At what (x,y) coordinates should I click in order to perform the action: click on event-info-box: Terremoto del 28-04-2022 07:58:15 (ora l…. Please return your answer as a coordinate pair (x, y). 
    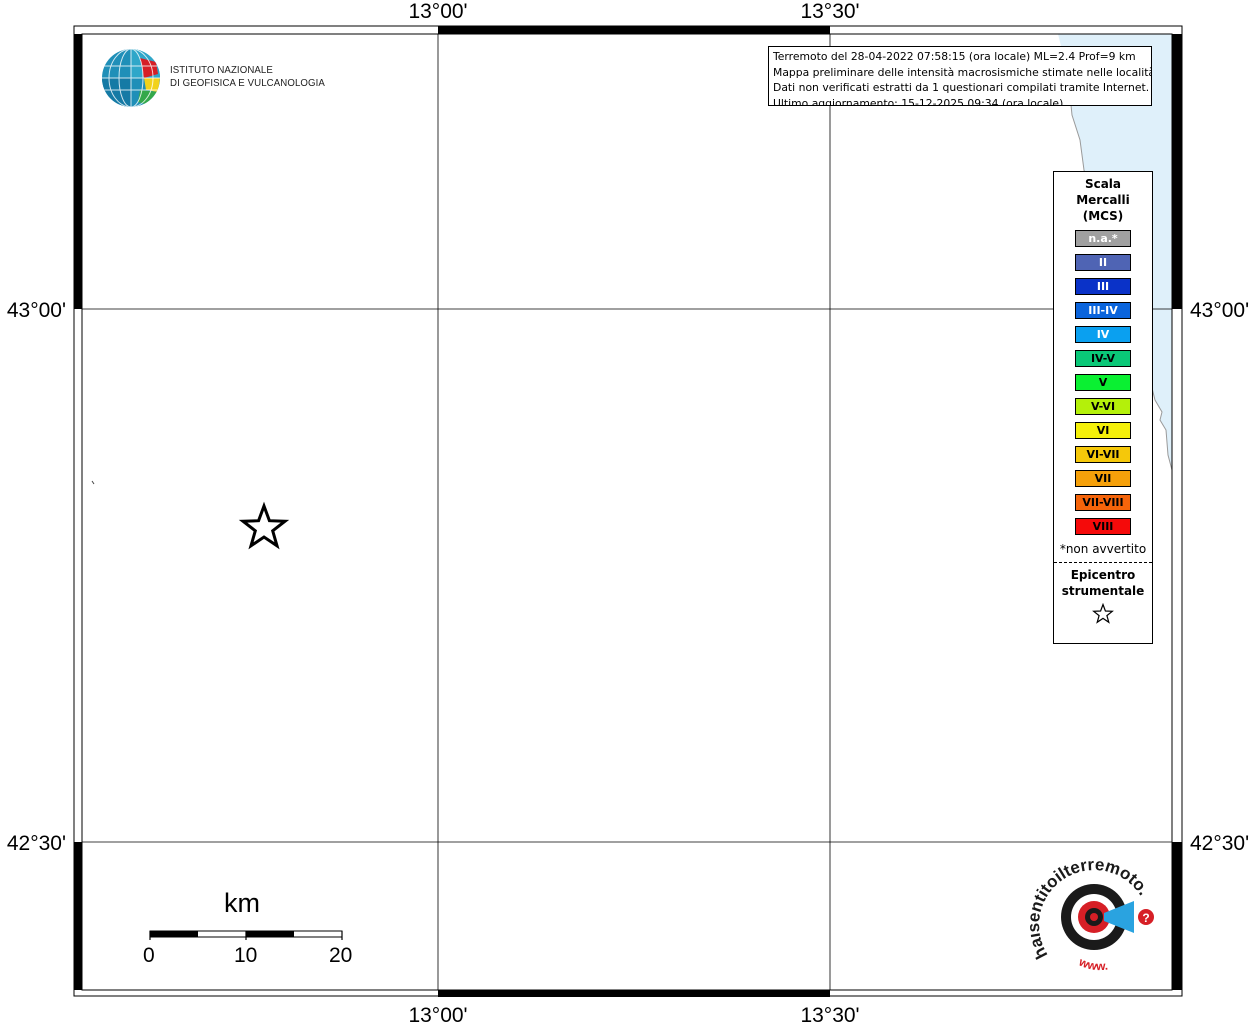
    Looking at the image, I should click on (960, 76).